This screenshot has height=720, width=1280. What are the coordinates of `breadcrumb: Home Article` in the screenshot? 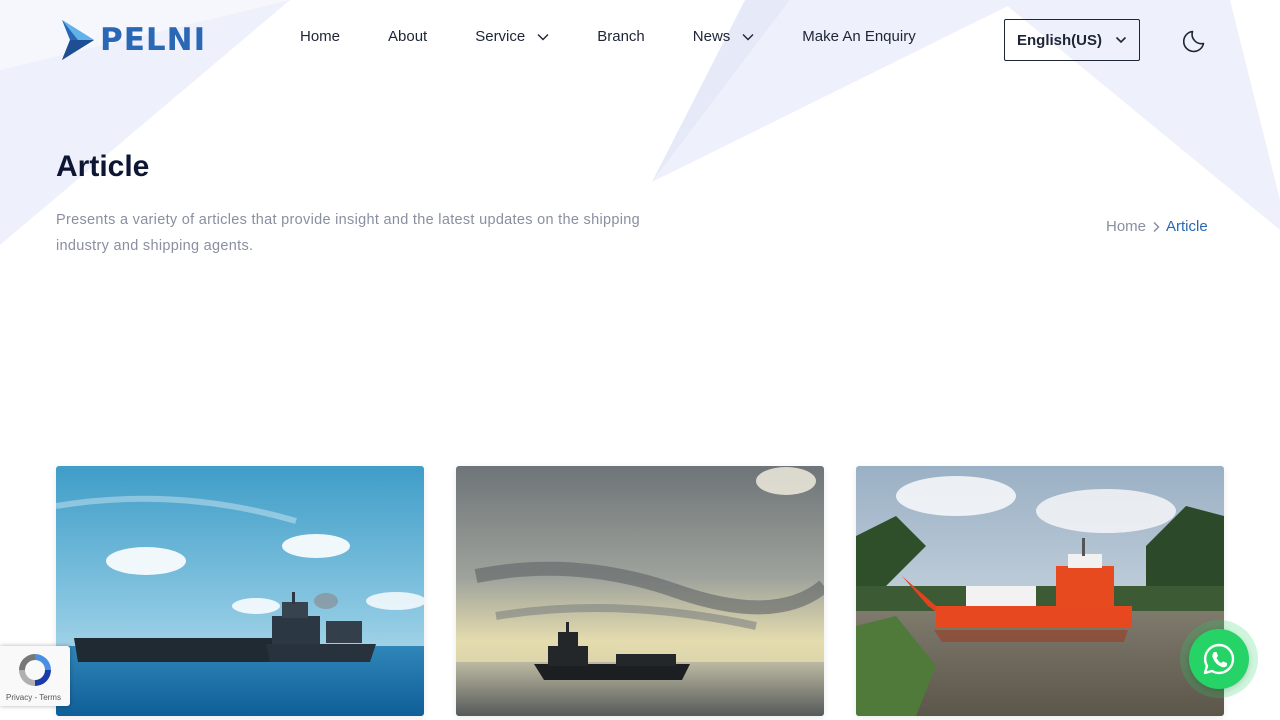 It's located at (1157, 226).